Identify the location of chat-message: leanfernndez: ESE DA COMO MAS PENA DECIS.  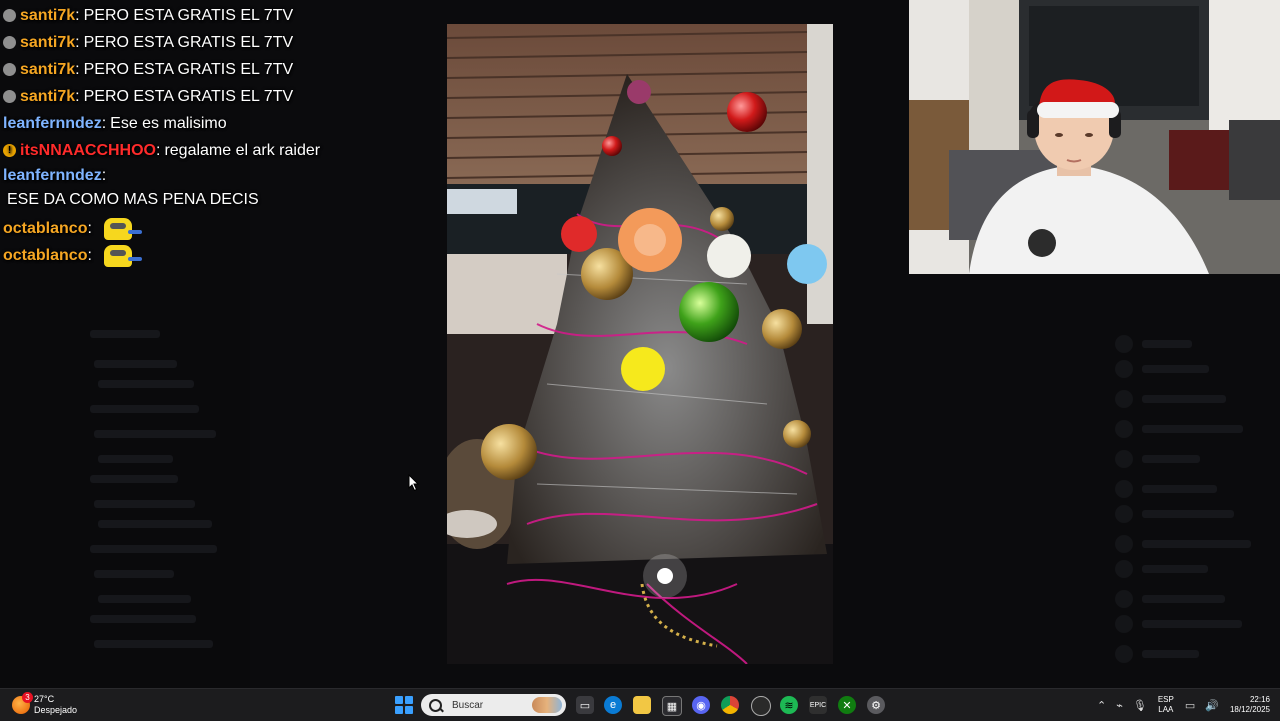
(163, 188).